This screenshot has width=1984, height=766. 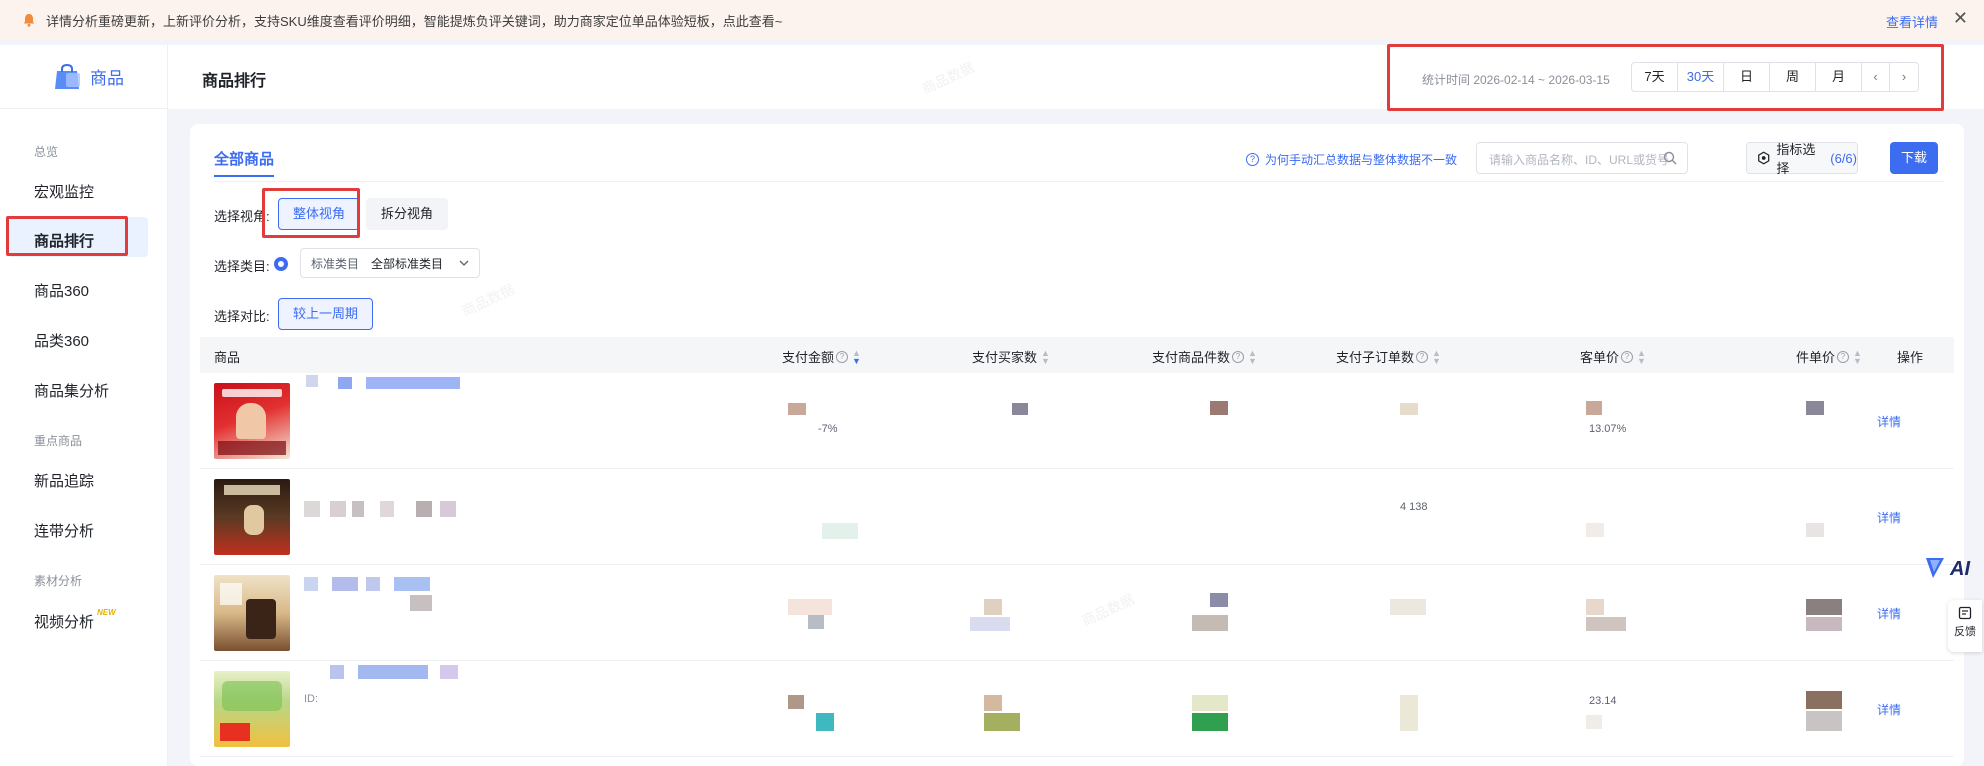 What do you see at coordinates (234, 81) in the screenshot?
I see `page-title: 商品排行` at bounding box center [234, 81].